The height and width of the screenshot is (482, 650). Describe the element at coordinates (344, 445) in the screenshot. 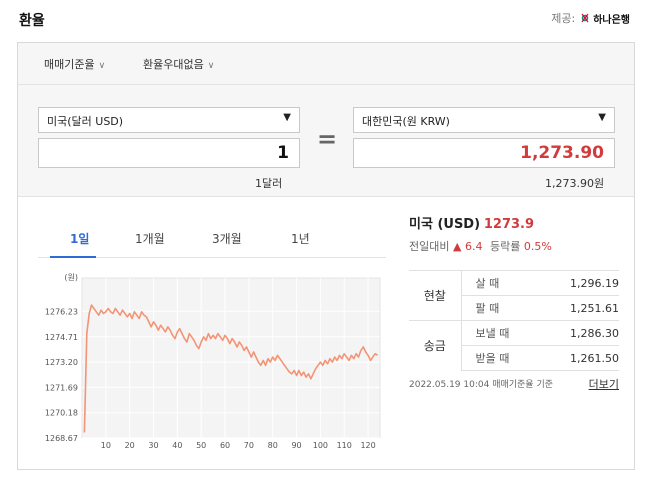

I see `x-tick-label: 110` at that location.